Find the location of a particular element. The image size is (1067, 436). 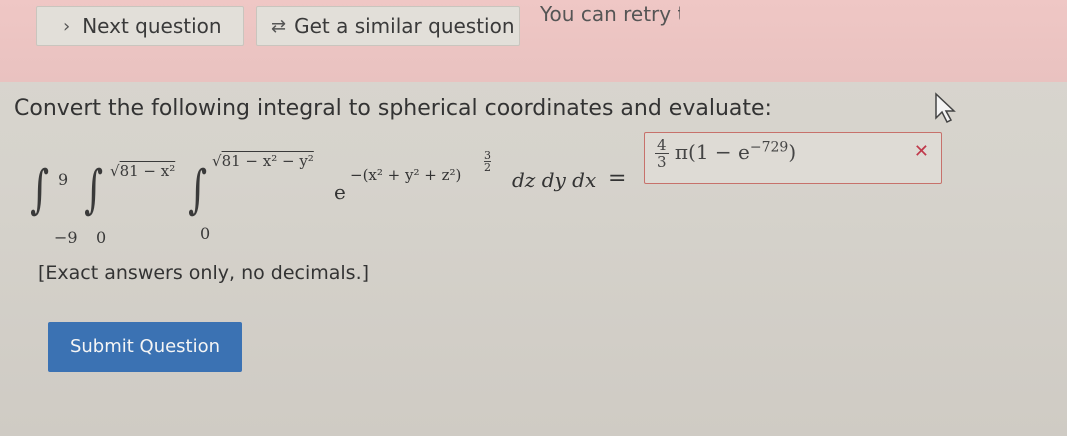

outer-lower-limit: −9 is located at coordinates (66, 237).